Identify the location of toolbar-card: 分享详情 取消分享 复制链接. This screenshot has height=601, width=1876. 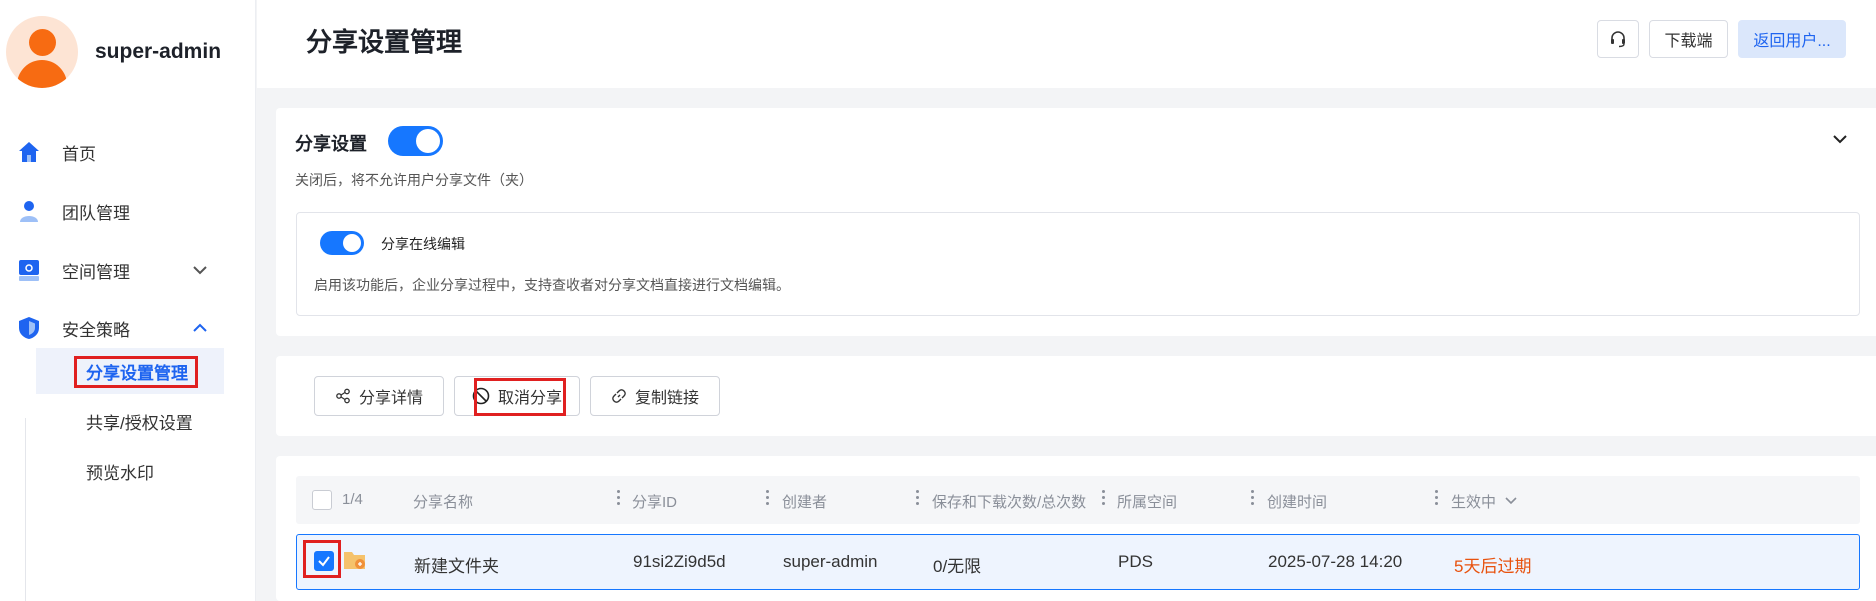
(1076, 396).